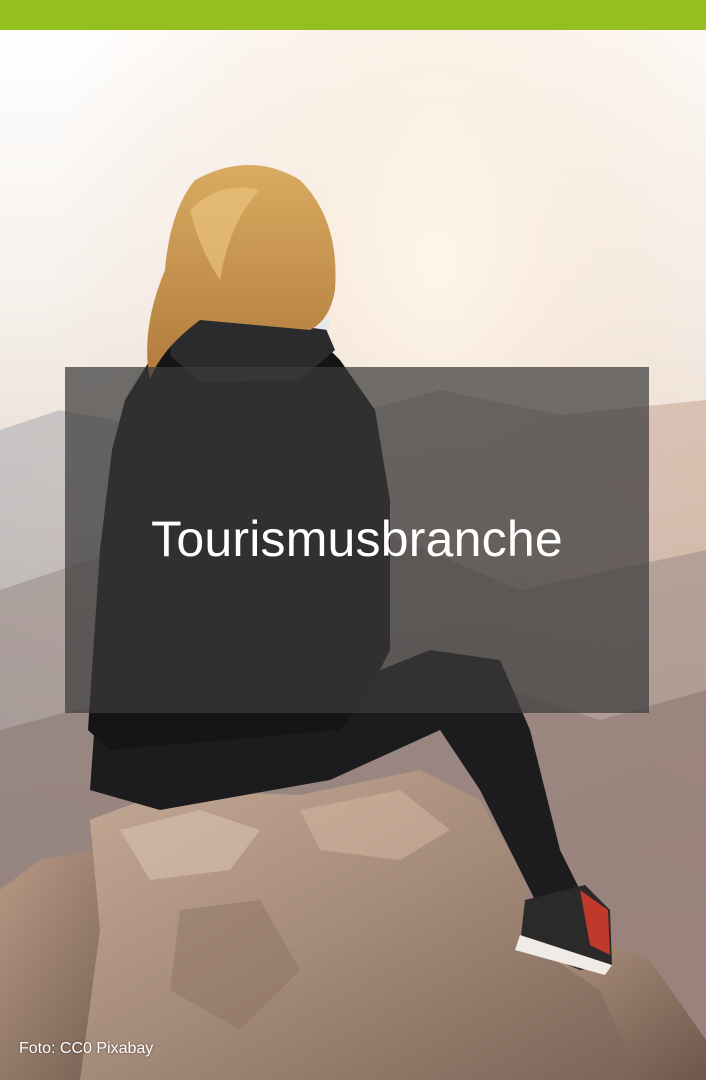 This screenshot has height=1080, width=706. I want to click on page-title: Tourismusbranche, so click(357, 539).